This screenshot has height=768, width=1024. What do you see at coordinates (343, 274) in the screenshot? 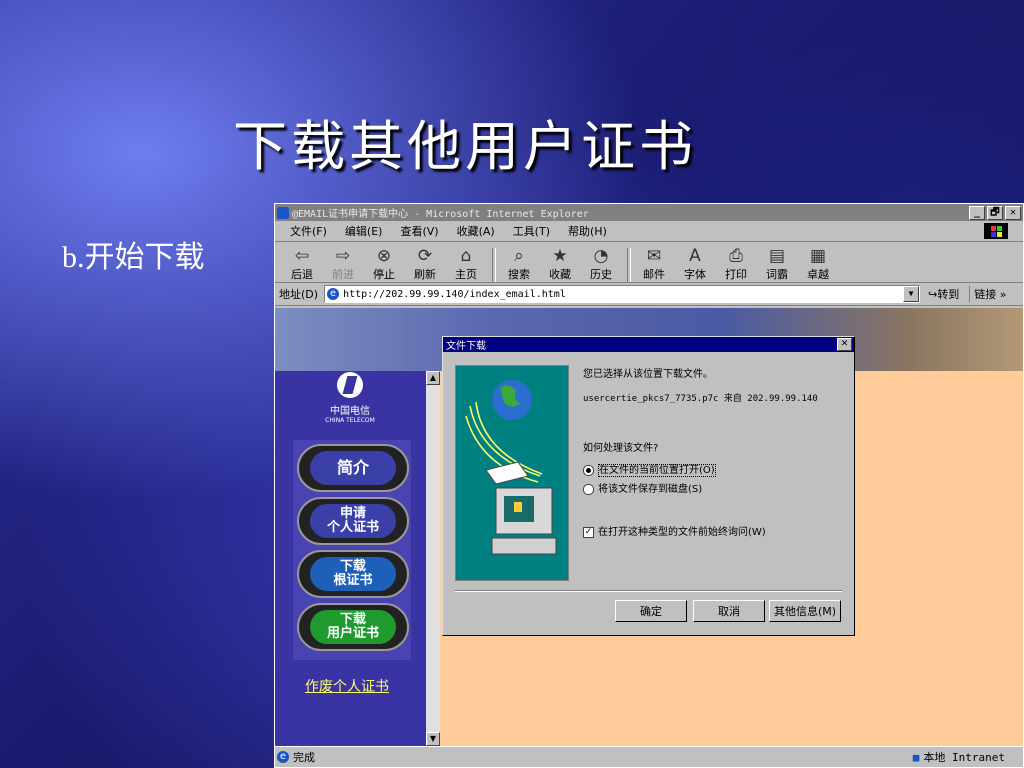
I see `forward-label: 前进` at bounding box center [343, 274].